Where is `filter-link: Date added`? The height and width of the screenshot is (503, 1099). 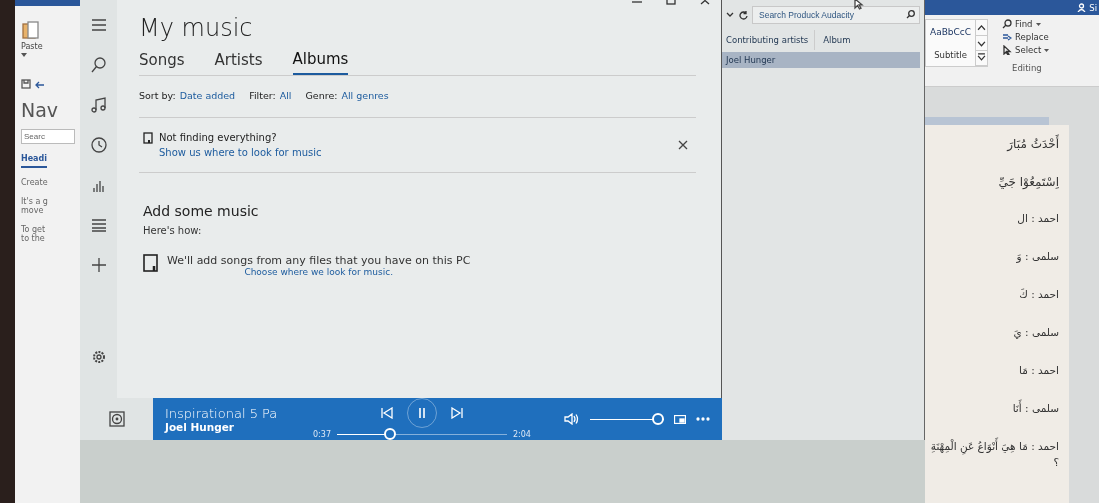
filter-link: Date added is located at coordinates (207, 95).